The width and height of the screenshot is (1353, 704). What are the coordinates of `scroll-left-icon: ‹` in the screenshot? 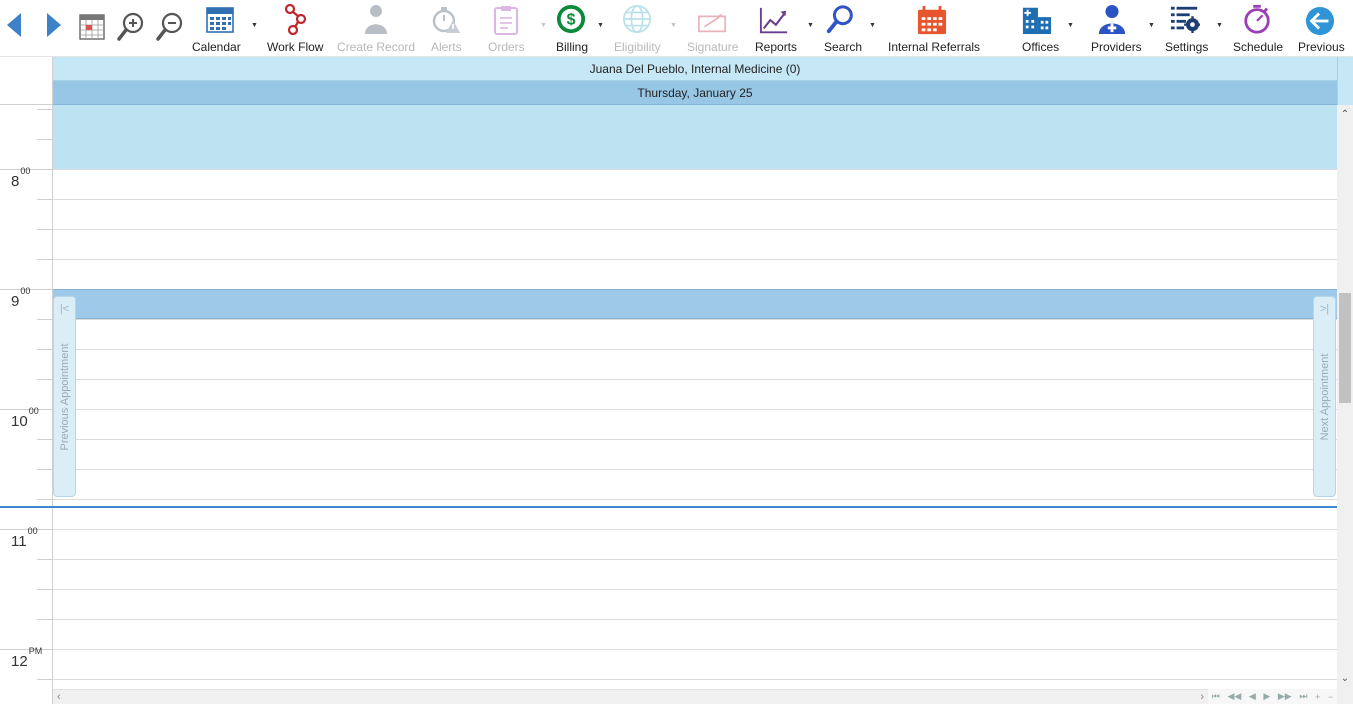 It's located at (59, 697).